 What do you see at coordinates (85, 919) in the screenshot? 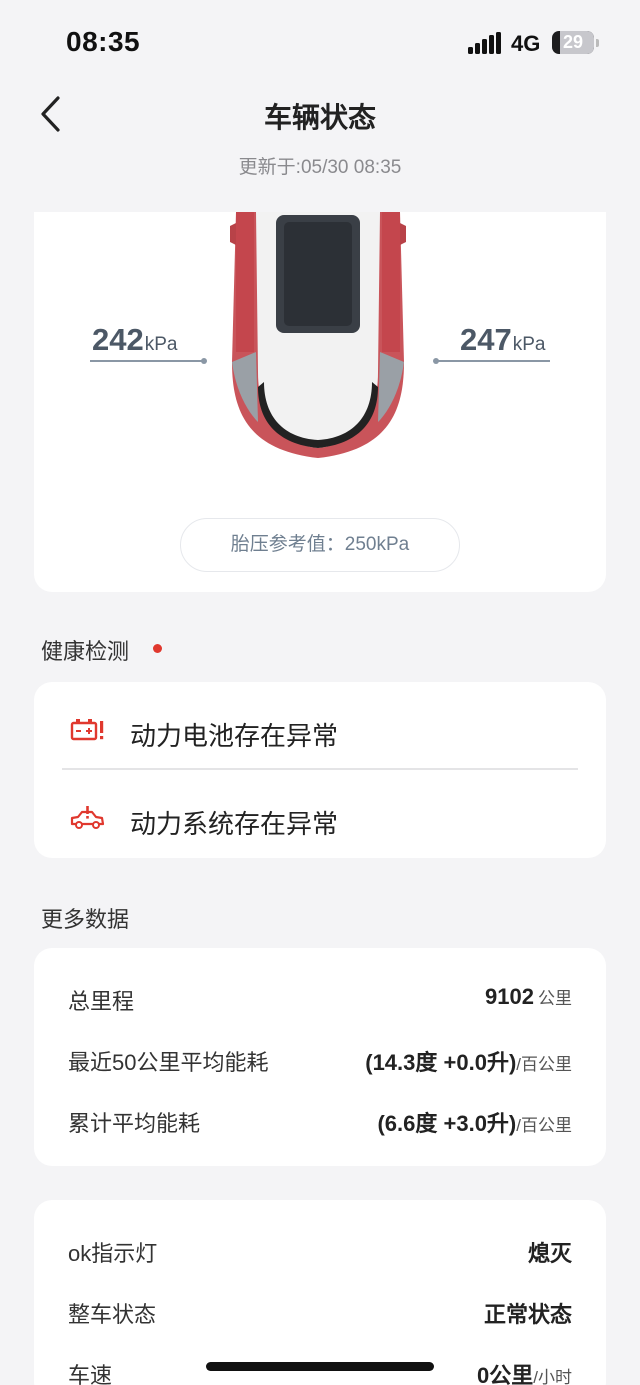
I see `more-data-section-title: 更多数据` at bounding box center [85, 919].